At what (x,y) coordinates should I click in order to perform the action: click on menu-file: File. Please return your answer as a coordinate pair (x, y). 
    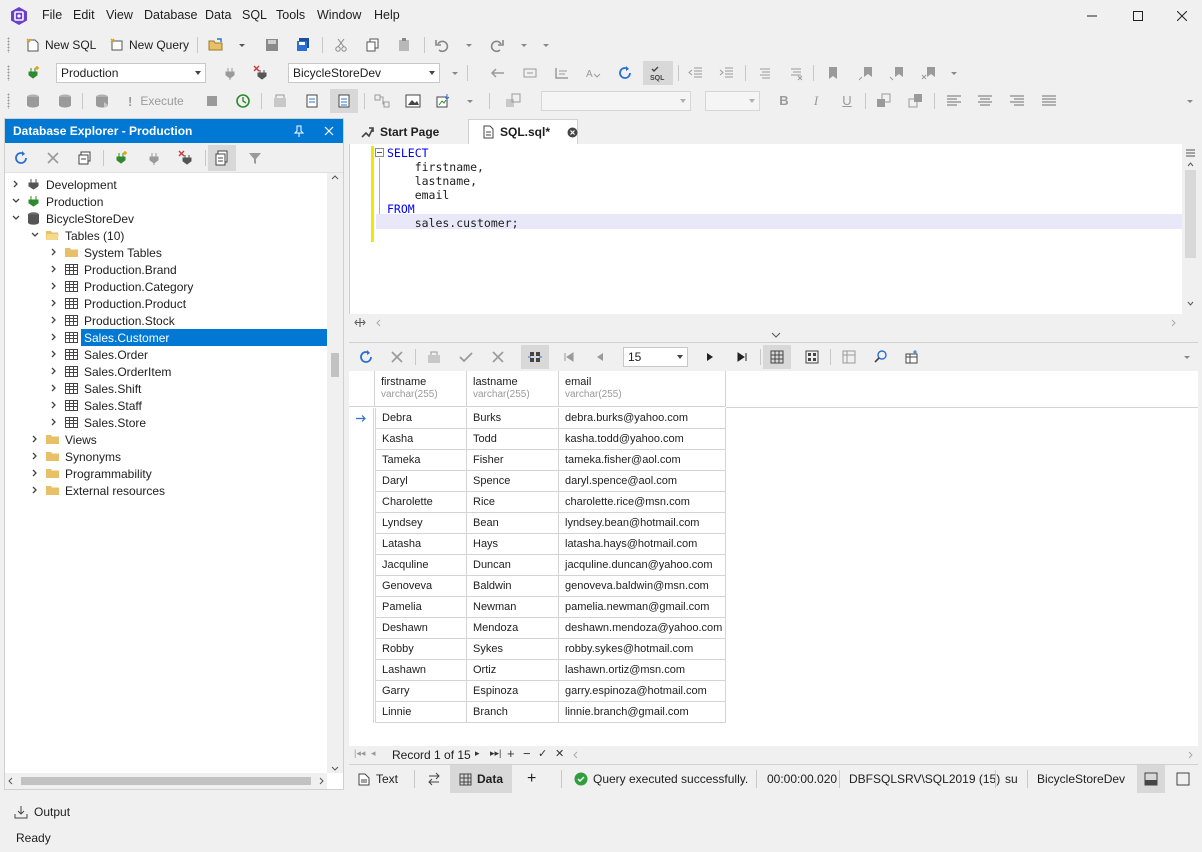
    Looking at the image, I should click on (52, 15).